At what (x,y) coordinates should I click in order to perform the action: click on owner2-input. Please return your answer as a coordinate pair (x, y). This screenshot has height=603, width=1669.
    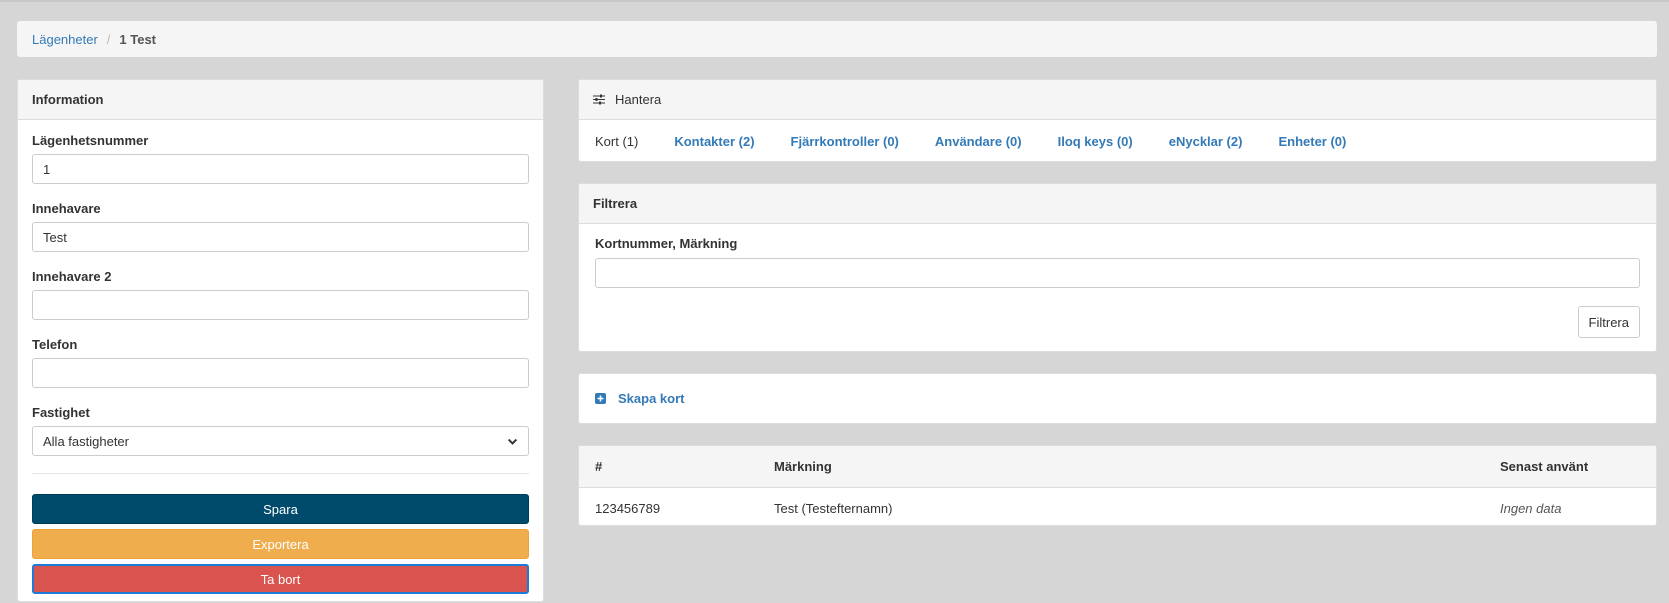
    Looking at the image, I should click on (280, 305).